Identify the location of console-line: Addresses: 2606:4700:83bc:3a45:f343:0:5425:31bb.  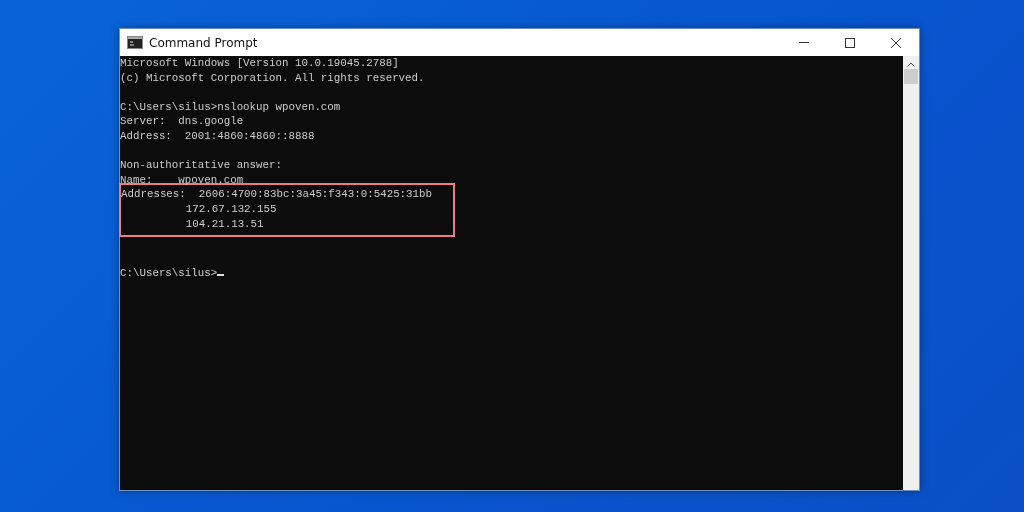
(277, 194).